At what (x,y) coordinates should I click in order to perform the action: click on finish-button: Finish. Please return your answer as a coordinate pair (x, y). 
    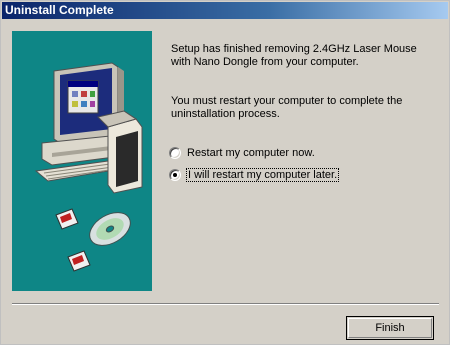
    Looking at the image, I should click on (390, 328).